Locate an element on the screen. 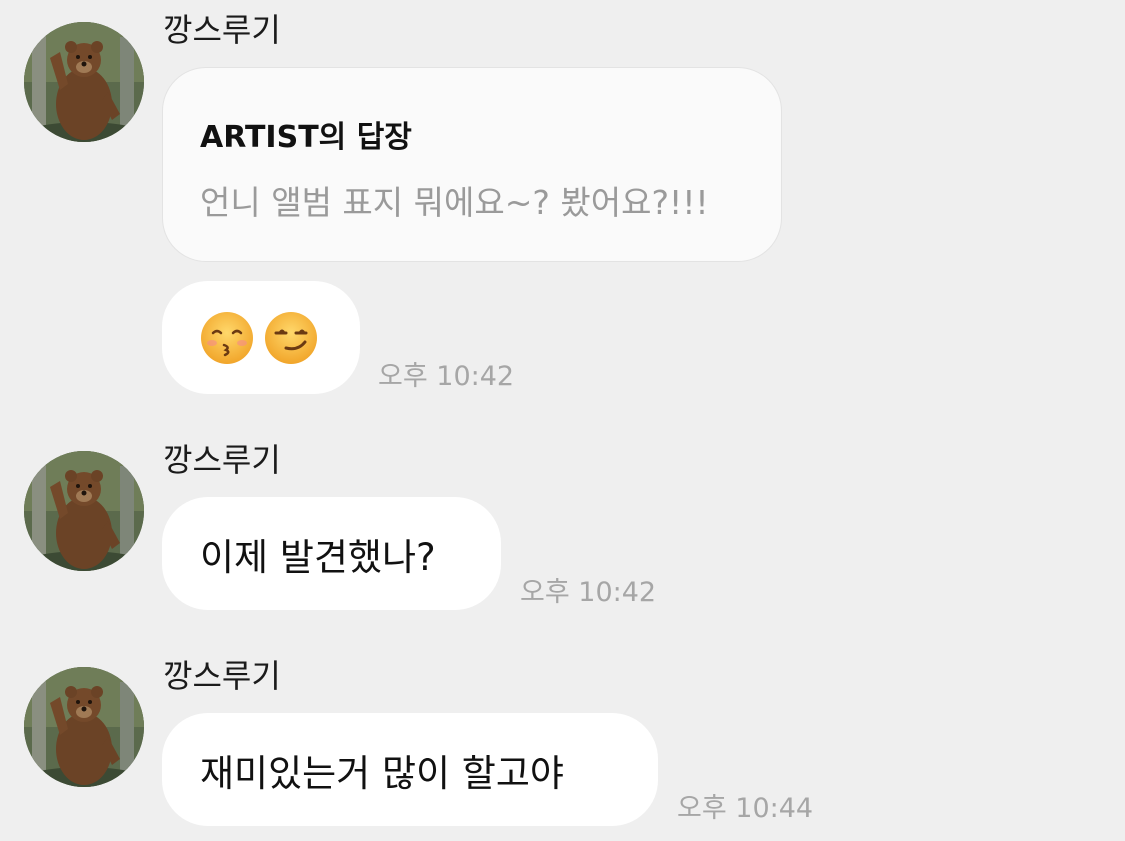  emoji-message-bubble is located at coordinates (261, 337).